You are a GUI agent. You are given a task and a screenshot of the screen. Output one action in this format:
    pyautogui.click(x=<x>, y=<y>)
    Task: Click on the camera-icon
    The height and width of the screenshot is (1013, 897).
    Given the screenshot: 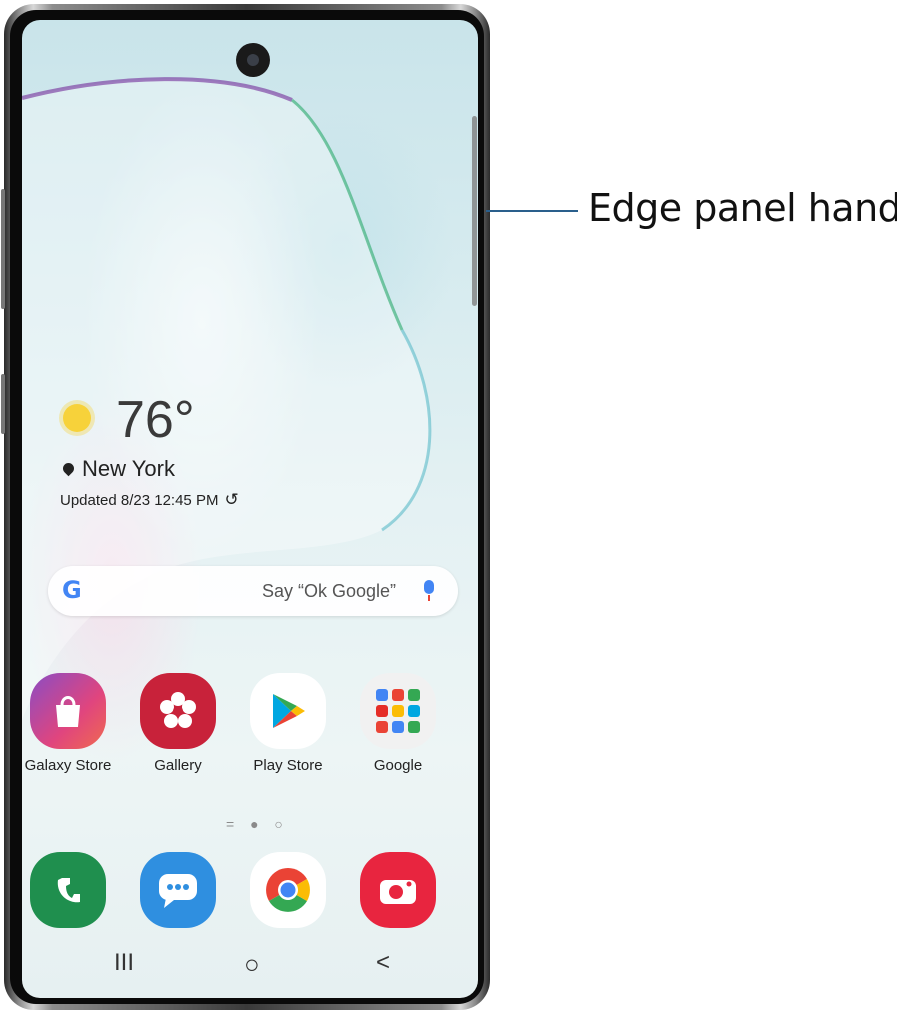 What is the action you would take?
    pyautogui.click(x=398, y=890)
    